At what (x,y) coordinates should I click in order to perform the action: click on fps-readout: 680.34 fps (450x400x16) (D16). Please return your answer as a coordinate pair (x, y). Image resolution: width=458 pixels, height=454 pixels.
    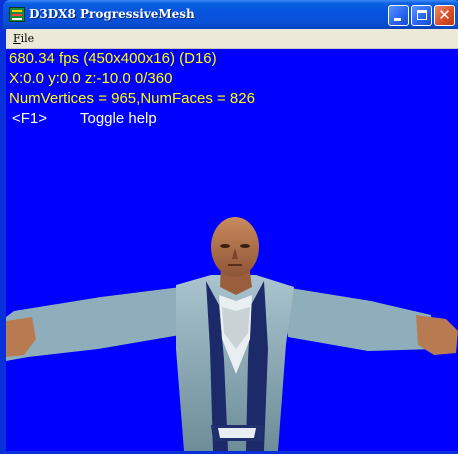
    Looking at the image, I should click on (113, 58).